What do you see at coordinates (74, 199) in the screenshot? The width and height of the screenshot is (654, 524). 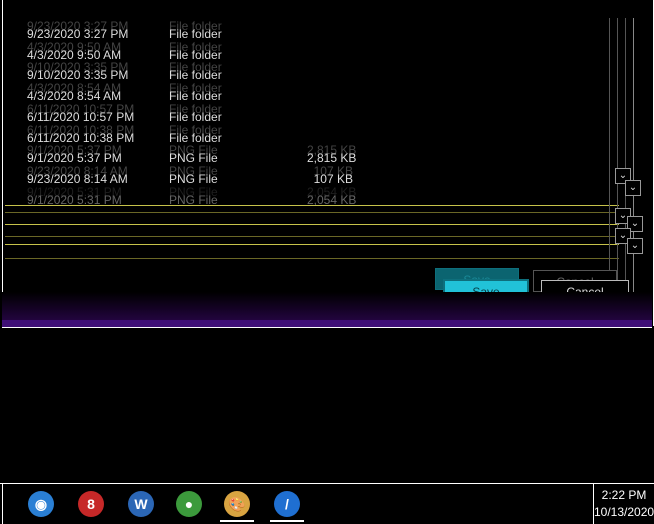 I see `file-date: 9/1/2020 5:31 PM` at bounding box center [74, 199].